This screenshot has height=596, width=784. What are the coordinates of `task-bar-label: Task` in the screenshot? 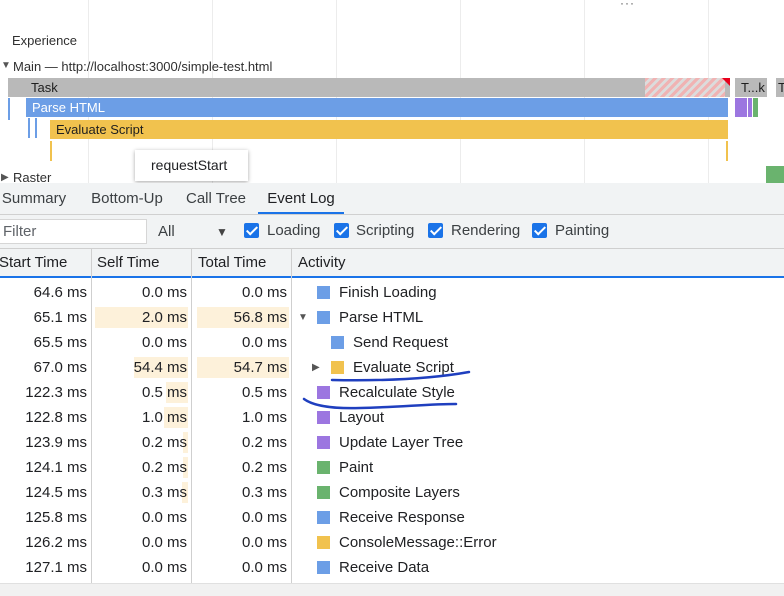 It's located at (44, 87).